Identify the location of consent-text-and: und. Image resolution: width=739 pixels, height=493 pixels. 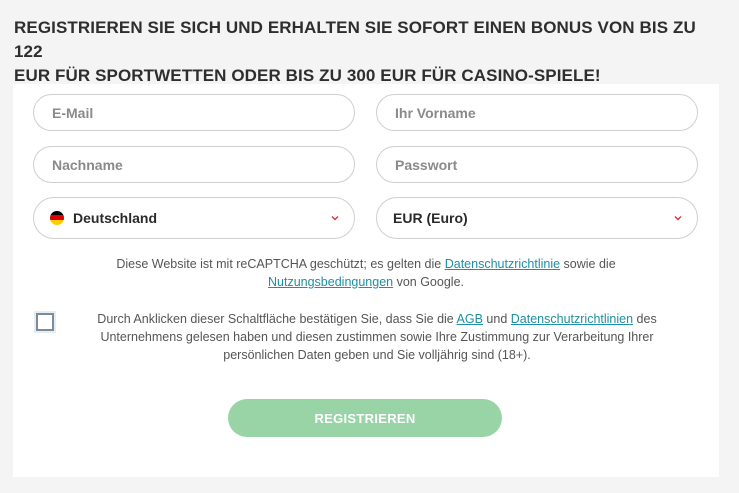
(496, 319).